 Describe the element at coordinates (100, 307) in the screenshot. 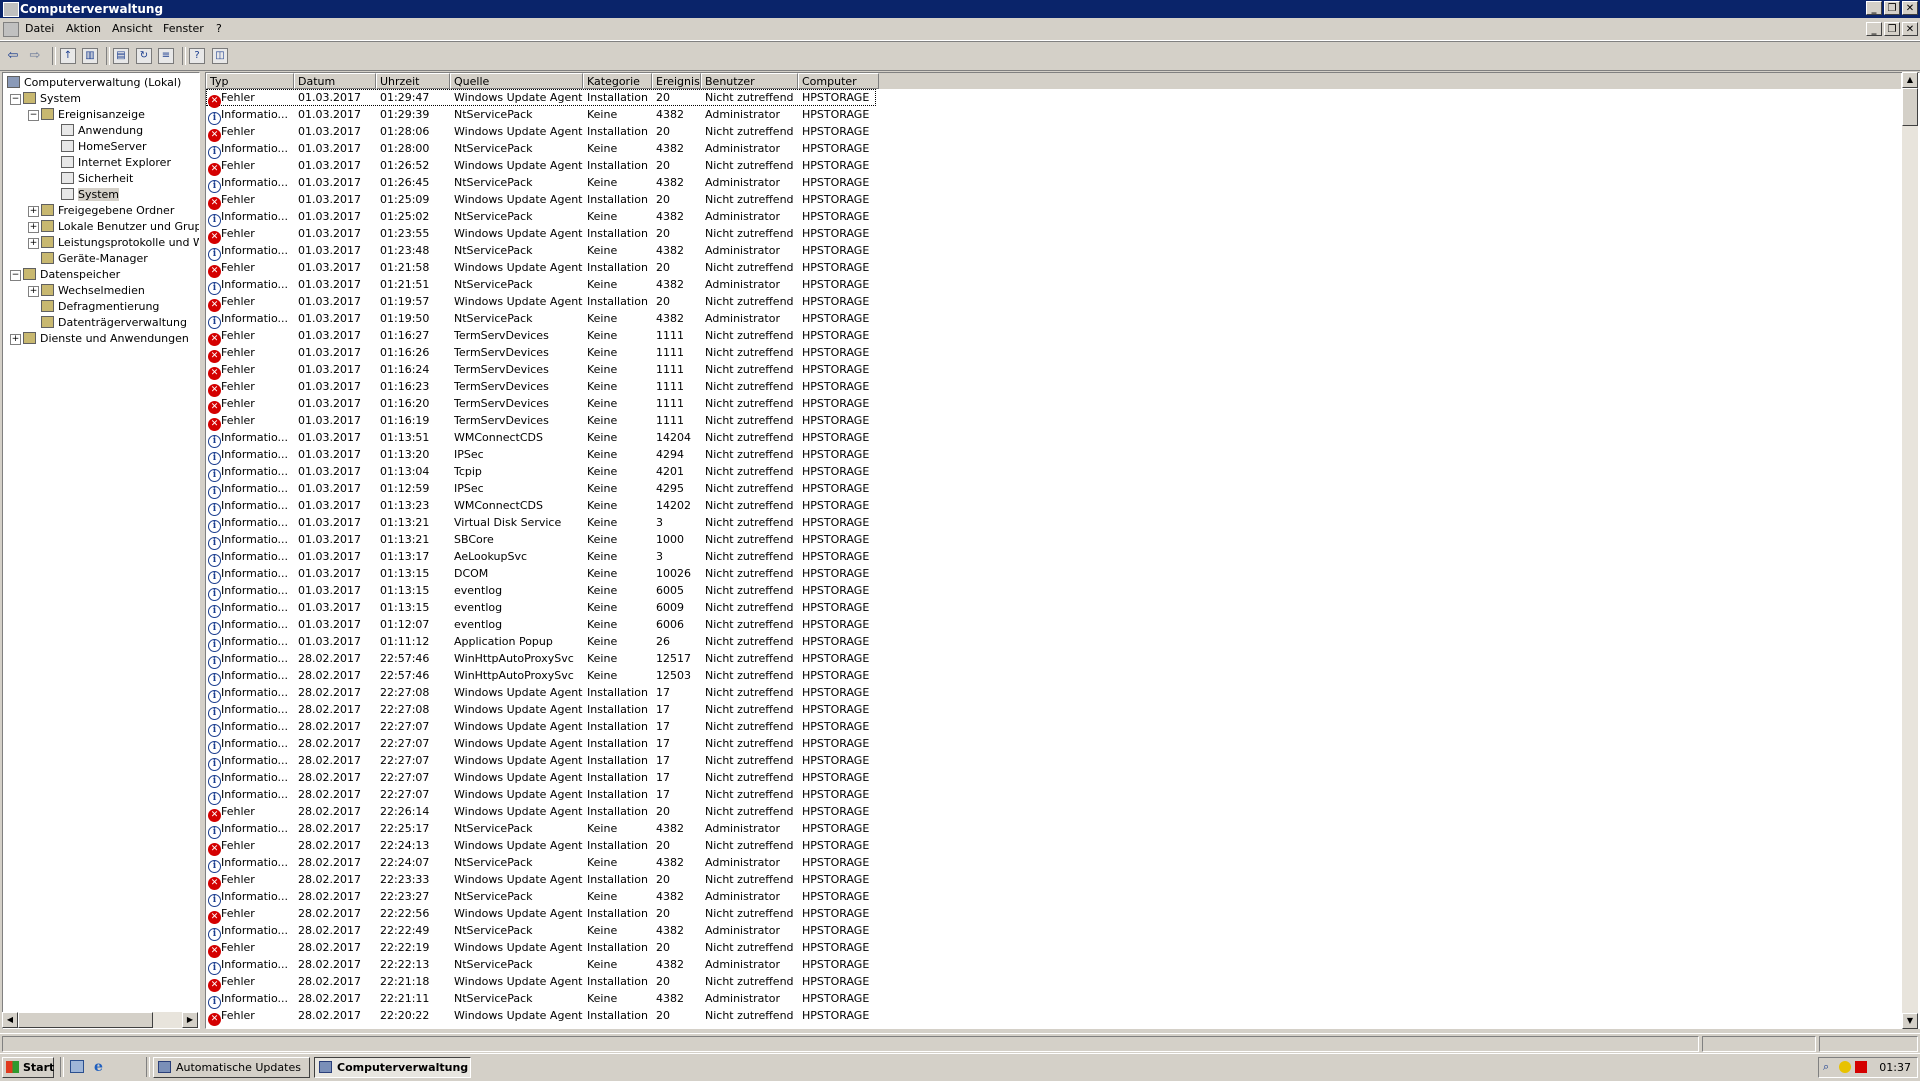

I see `tree-item: Defragmentierung` at that location.